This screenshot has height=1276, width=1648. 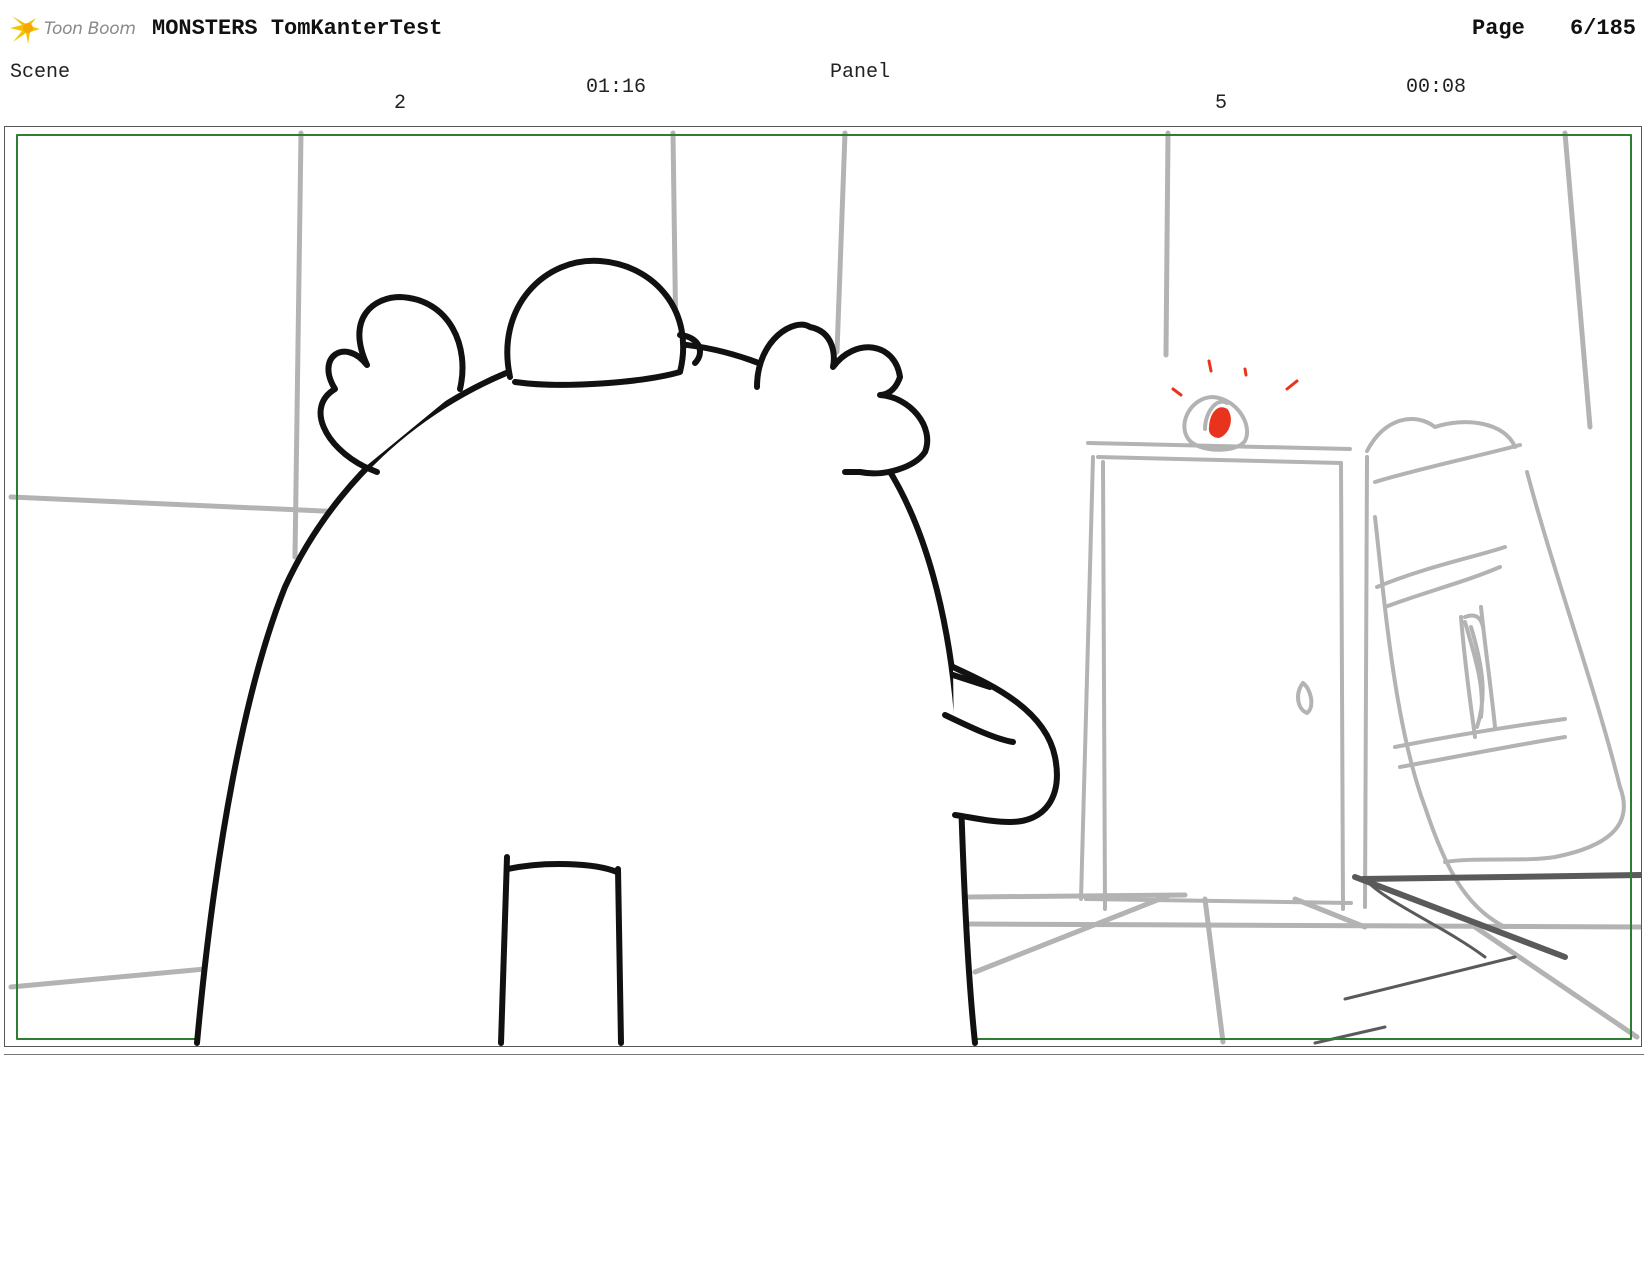 What do you see at coordinates (1494, 673) in the screenshot?
I see `fridge-sketch` at bounding box center [1494, 673].